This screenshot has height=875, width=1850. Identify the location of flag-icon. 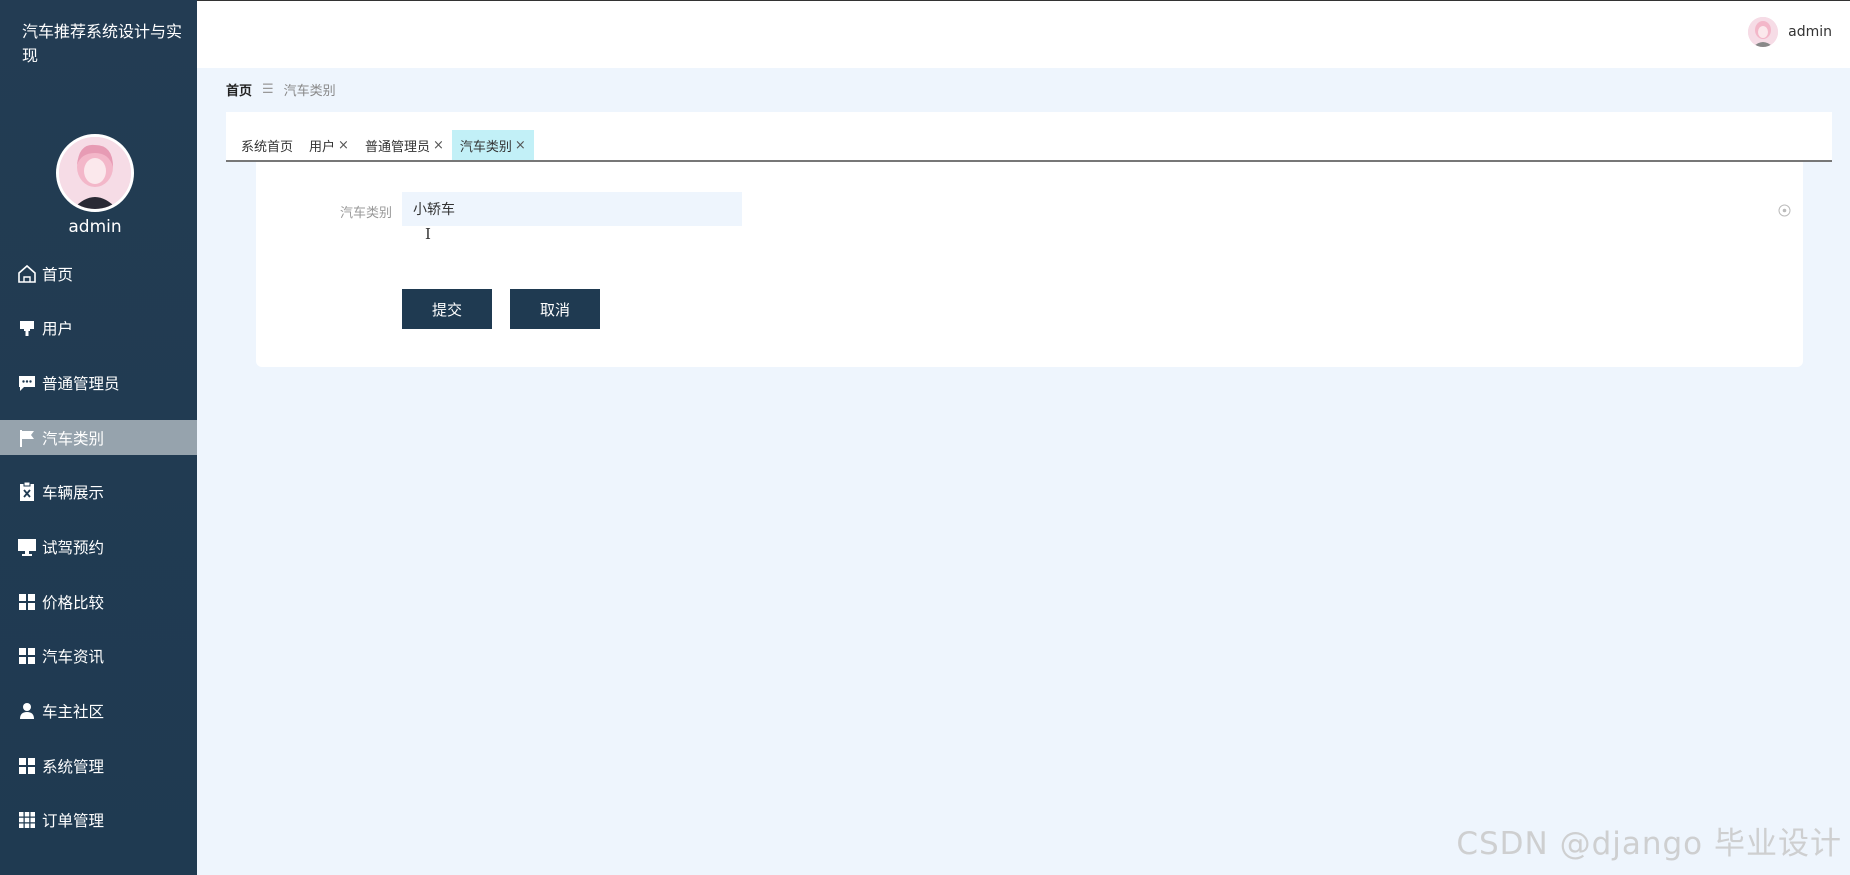
(27, 438).